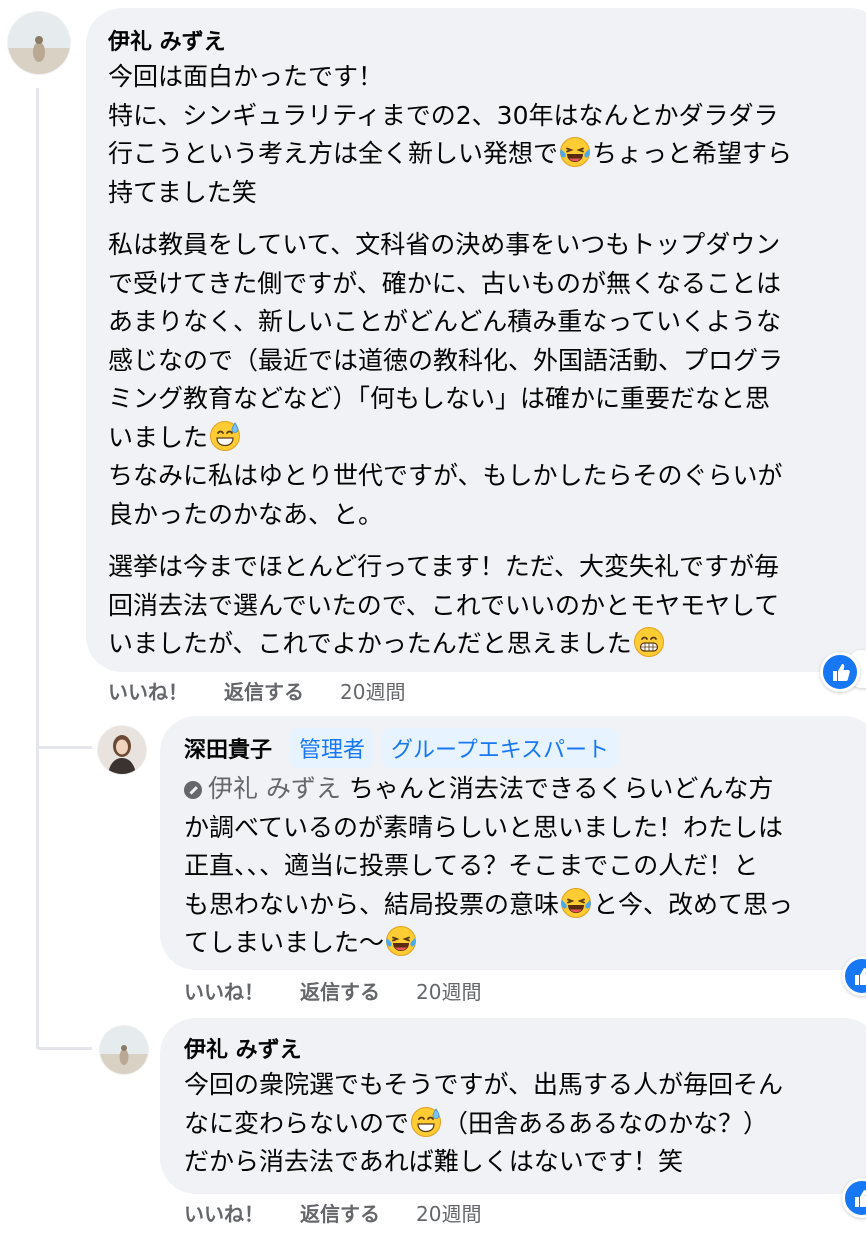 The width and height of the screenshot is (866, 1238). What do you see at coordinates (444, 605) in the screenshot?
I see `text-segment: 回消去法で選んでいたので、これでいいのかとモヤモヤして` at bounding box center [444, 605].